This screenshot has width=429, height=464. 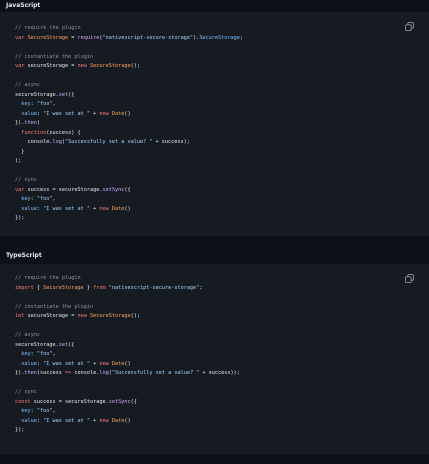 What do you see at coordinates (21, 37) in the screenshot?
I see `code-token: var` at bounding box center [21, 37].